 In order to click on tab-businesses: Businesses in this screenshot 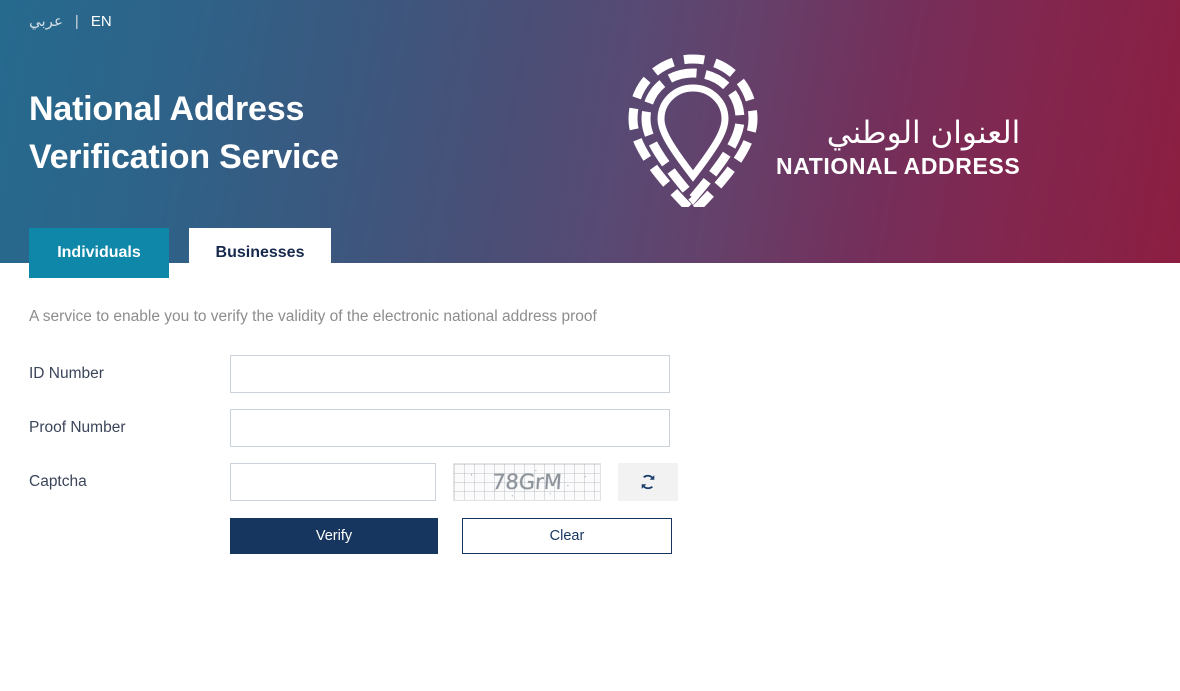, I will do `click(260, 253)`.